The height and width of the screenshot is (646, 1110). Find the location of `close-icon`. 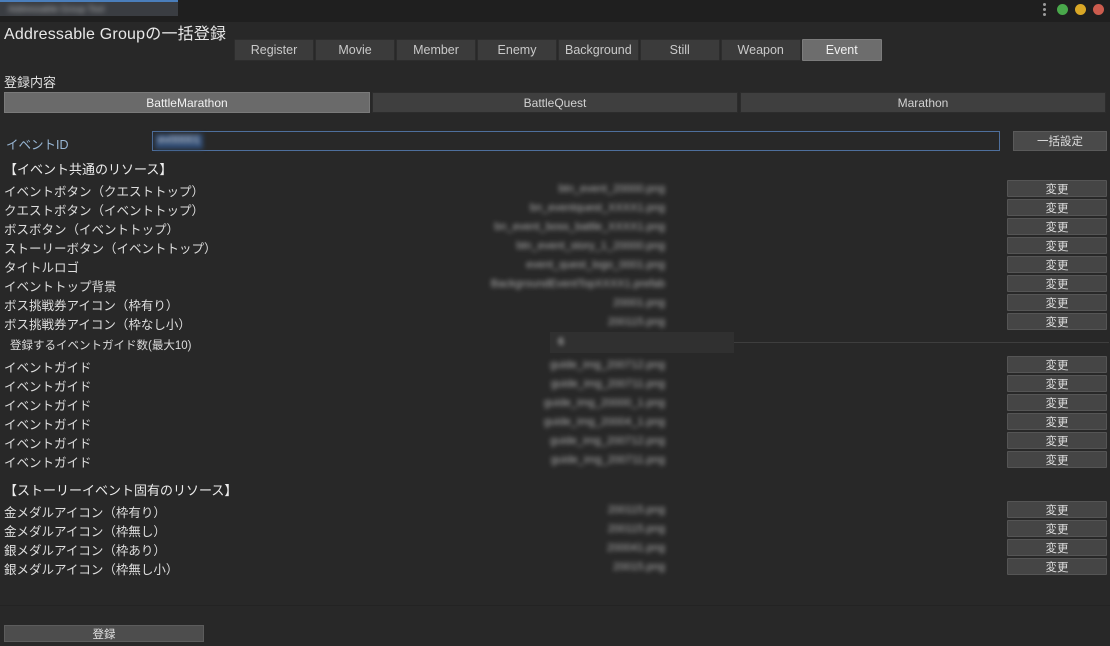

close-icon is located at coordinates (1098, 9).